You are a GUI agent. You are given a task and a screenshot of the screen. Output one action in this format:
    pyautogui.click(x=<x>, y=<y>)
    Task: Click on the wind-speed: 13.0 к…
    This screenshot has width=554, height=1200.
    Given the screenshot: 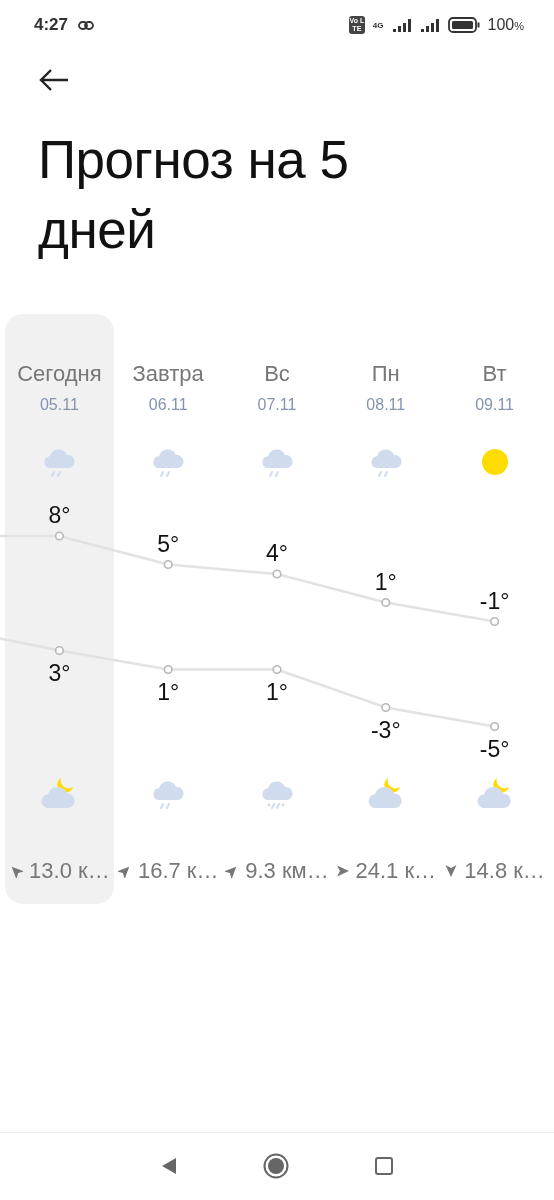 What is the action you would take?
    pyautogui.click(x=69, y=871)
    